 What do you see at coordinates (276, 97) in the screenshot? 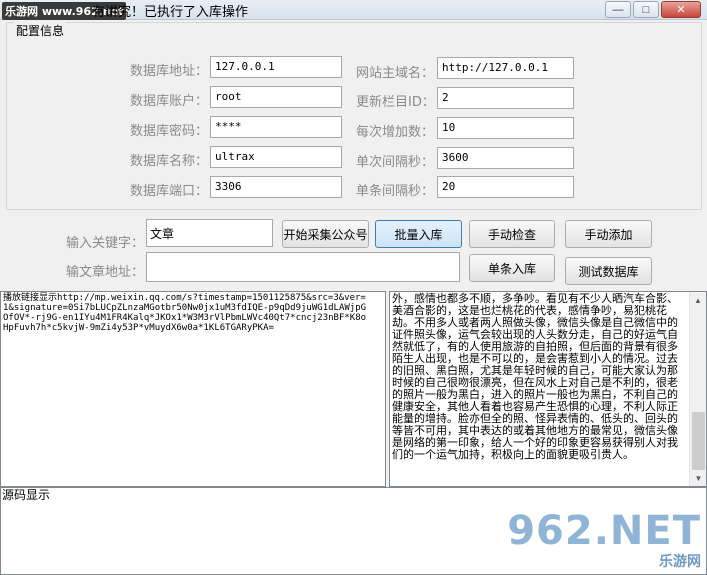
I see `db-account-field: root` at bounding box center [276, 97].